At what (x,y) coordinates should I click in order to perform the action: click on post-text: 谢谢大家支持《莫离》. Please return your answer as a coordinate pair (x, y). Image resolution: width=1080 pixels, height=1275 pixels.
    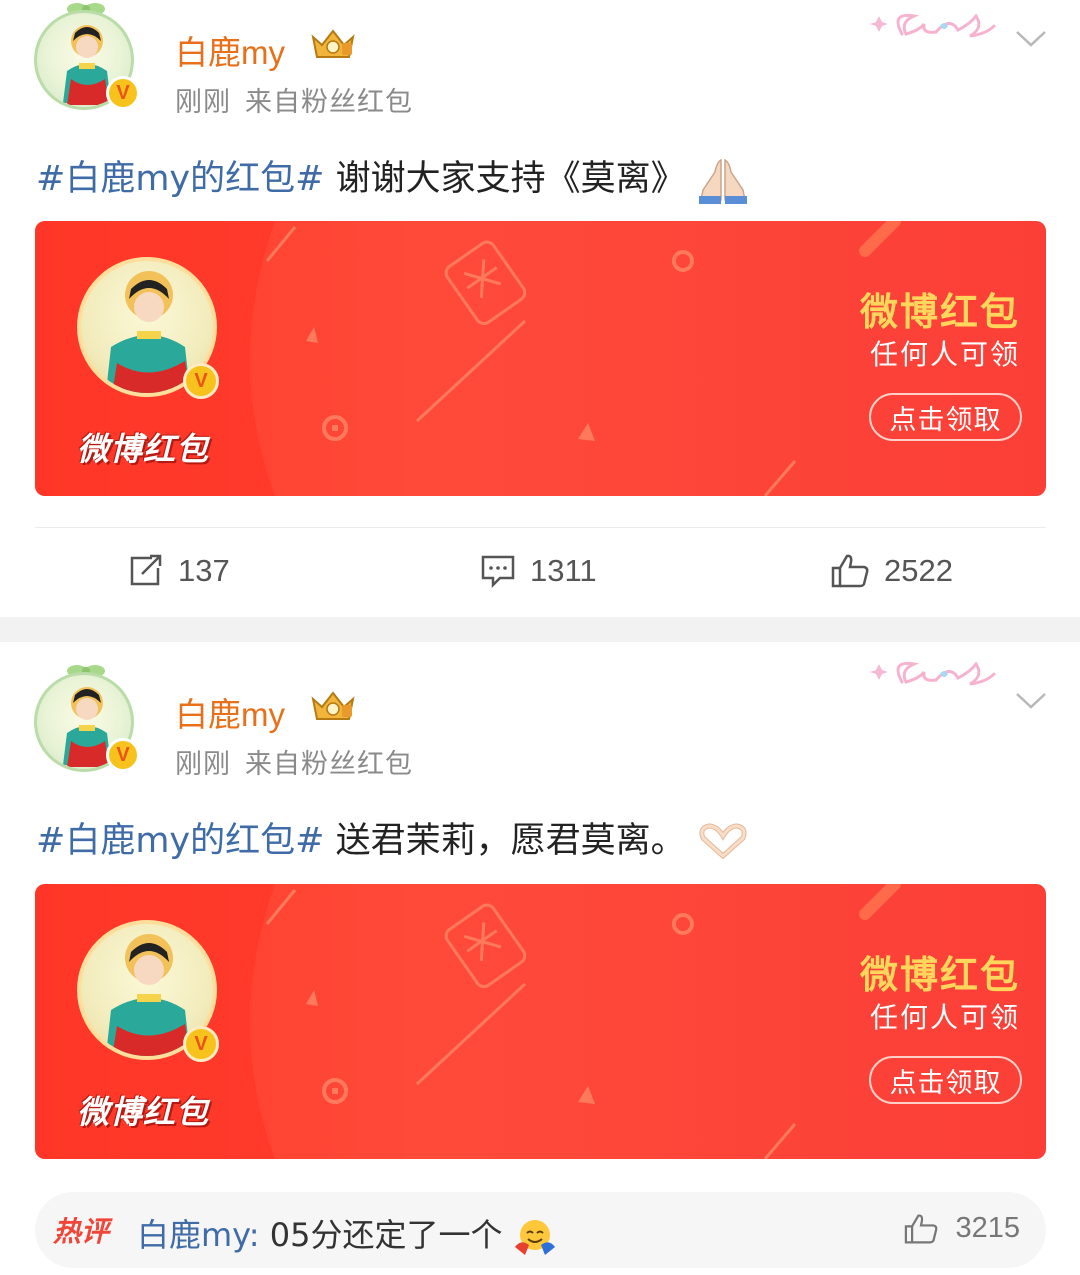
    Looking at the image, I should click on (505, 179).